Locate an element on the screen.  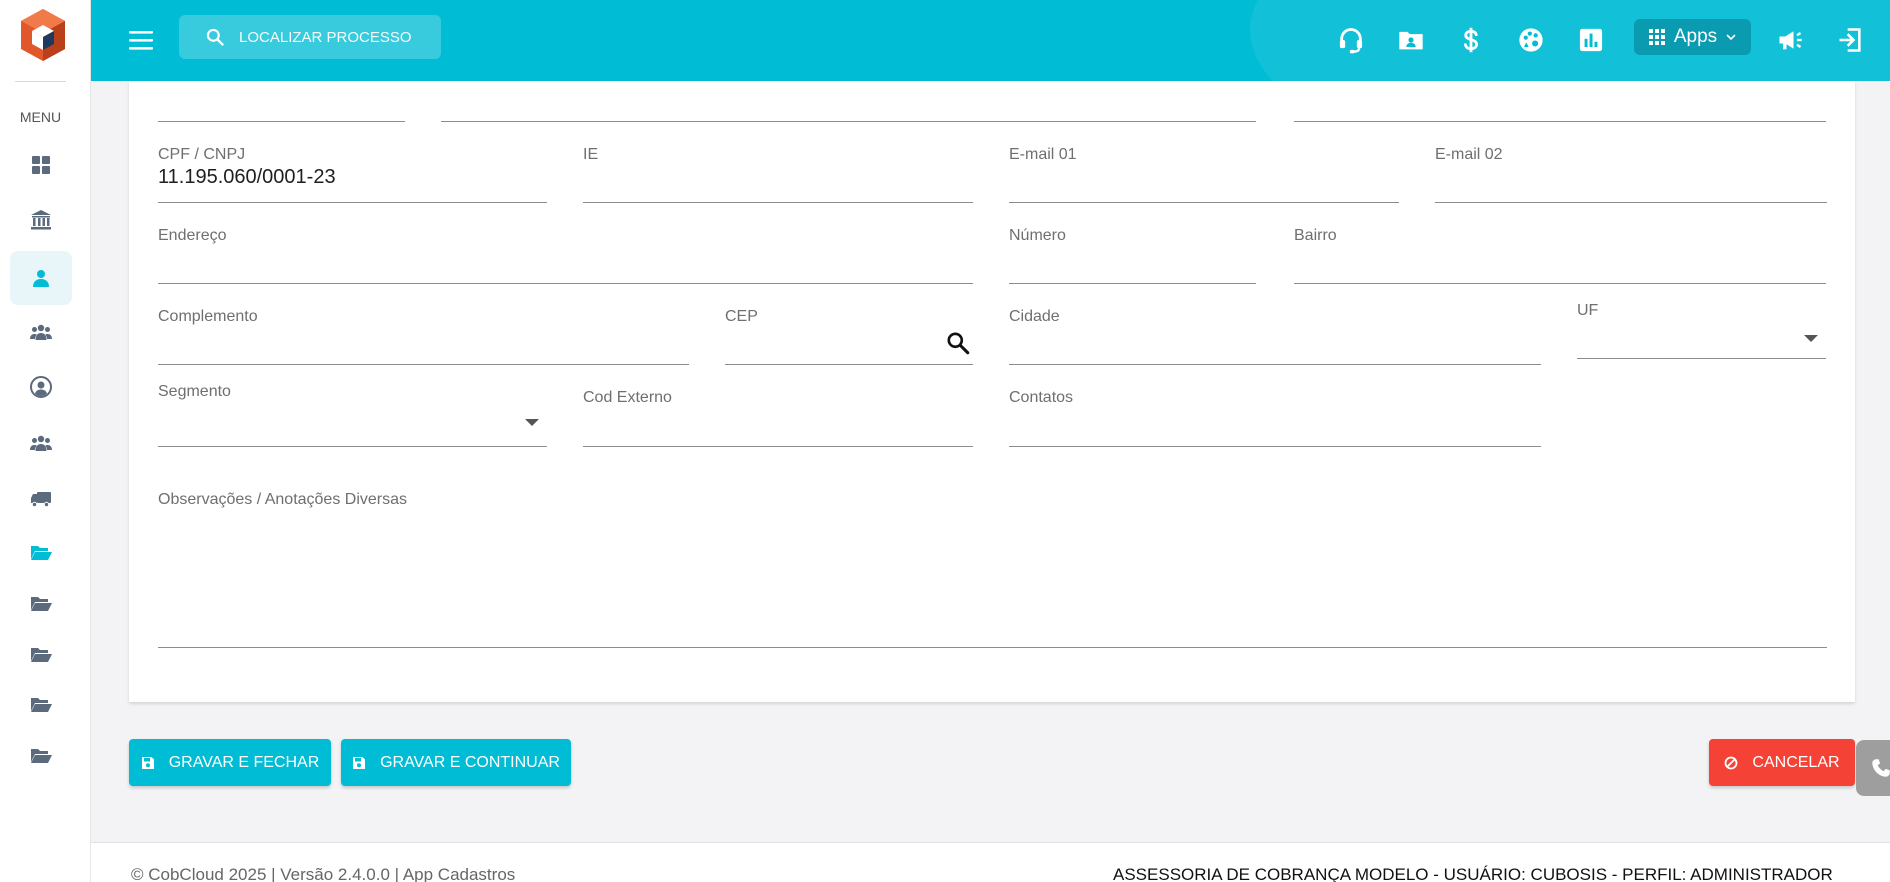
truck-icon is located at coordinates (41, 500).